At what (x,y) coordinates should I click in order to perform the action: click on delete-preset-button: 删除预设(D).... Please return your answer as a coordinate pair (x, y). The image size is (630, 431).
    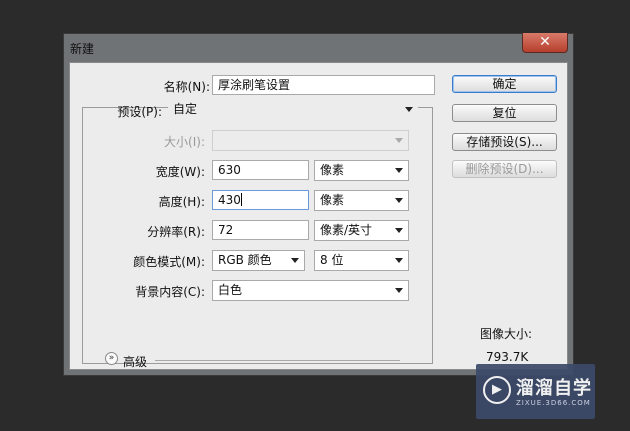
    Looking at the image, I should click on (504, 169).